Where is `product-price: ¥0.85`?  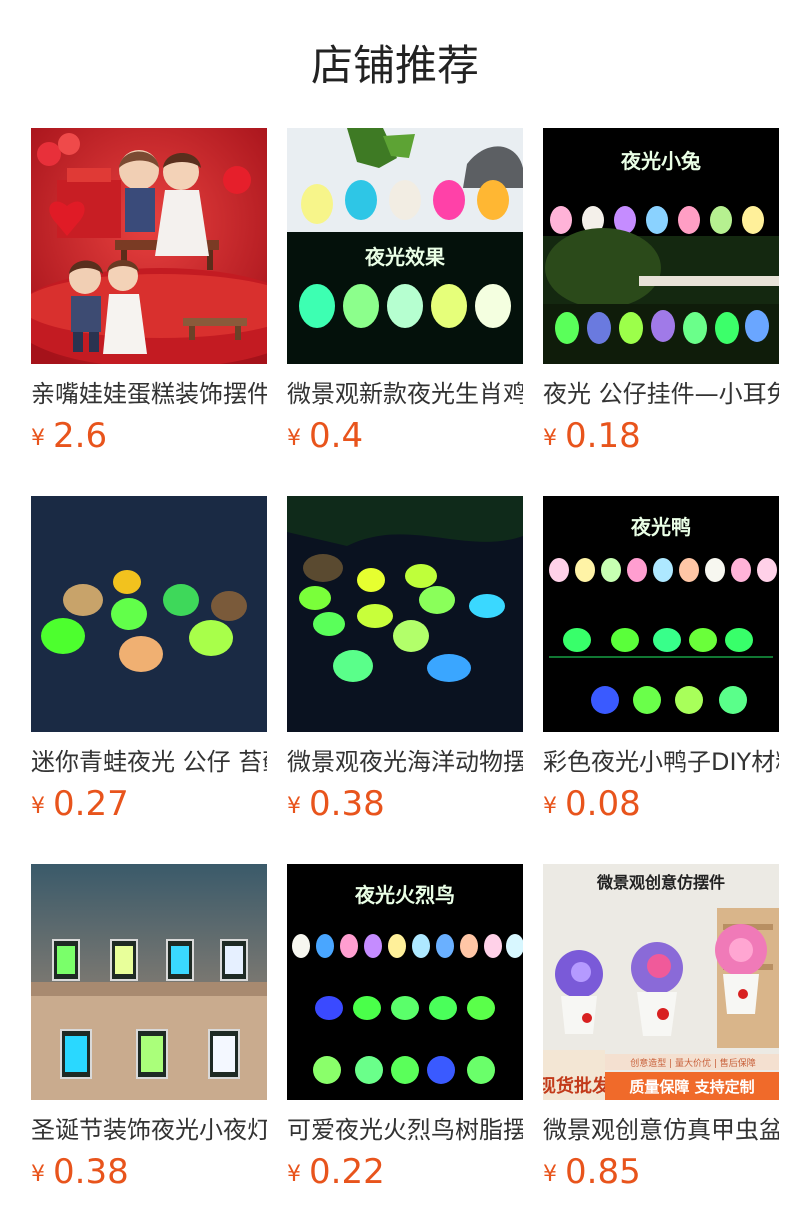
product-price: ¥0.85 is located at coordinates (592, 1172).